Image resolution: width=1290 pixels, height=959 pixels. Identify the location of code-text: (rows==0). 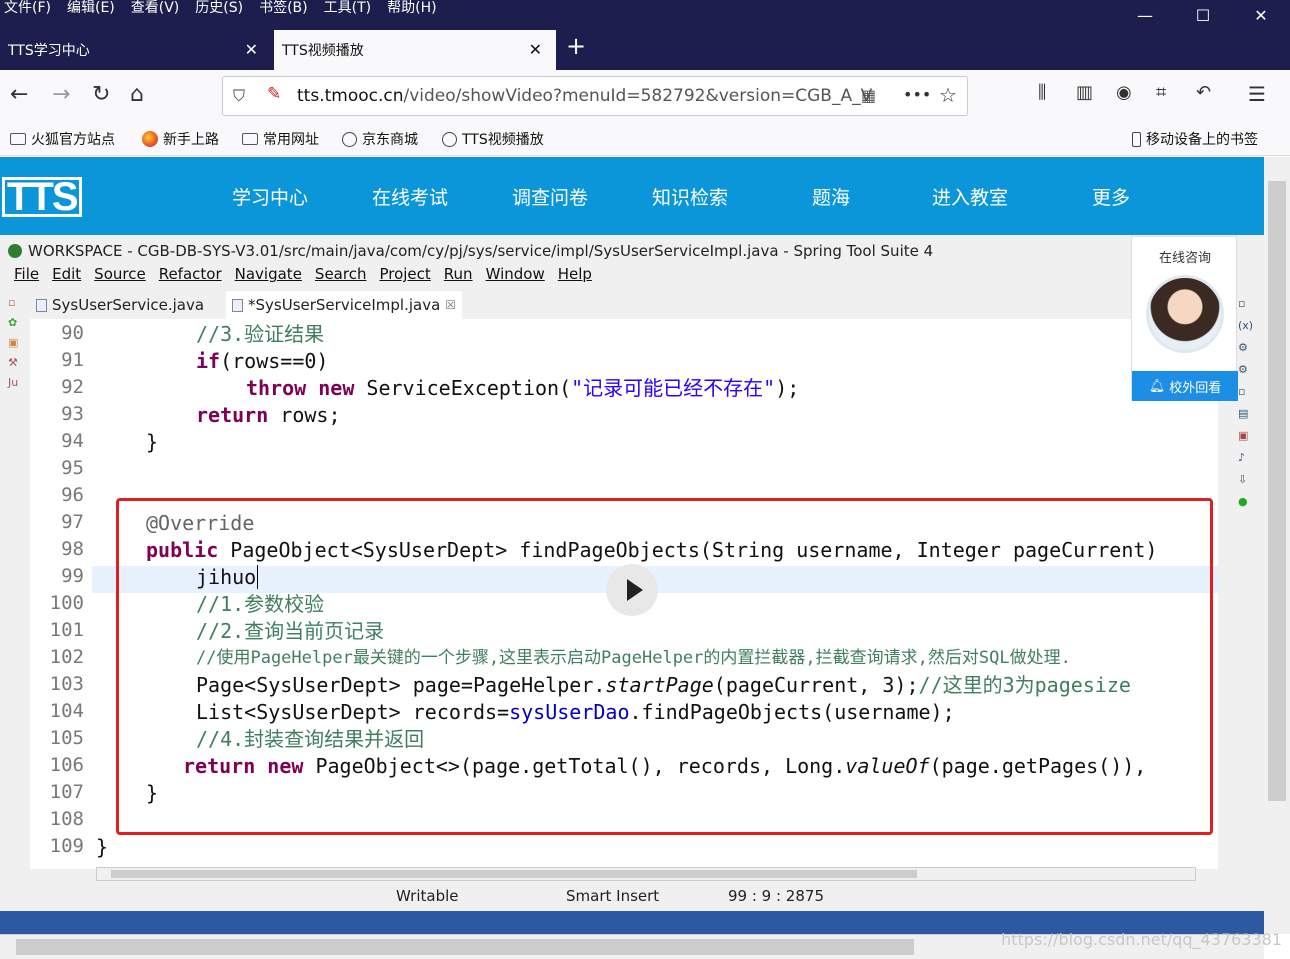
(274, 361).